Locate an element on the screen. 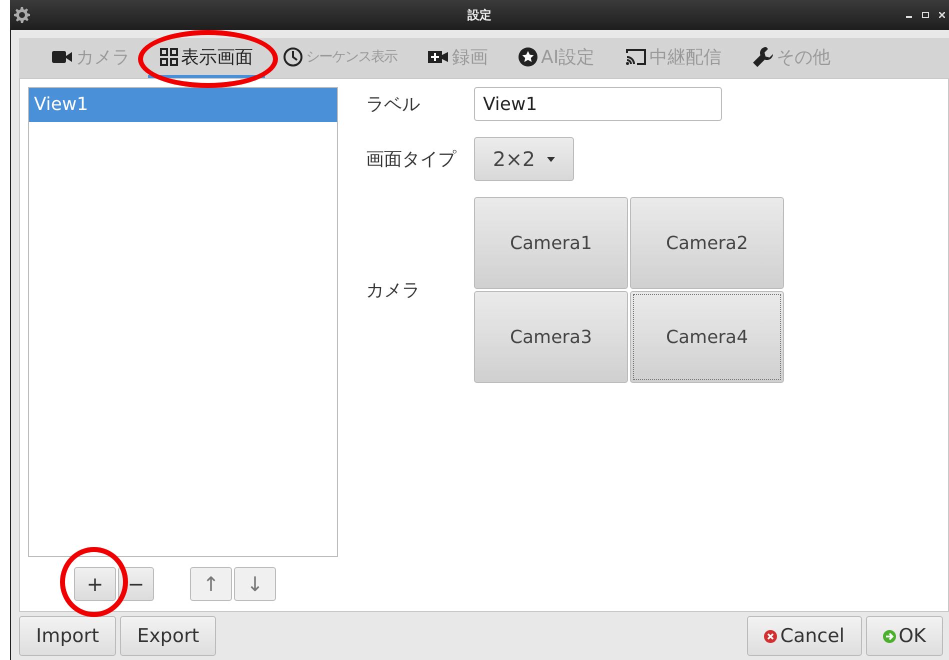  video-plus-icon is located at coordinates (438, 57).